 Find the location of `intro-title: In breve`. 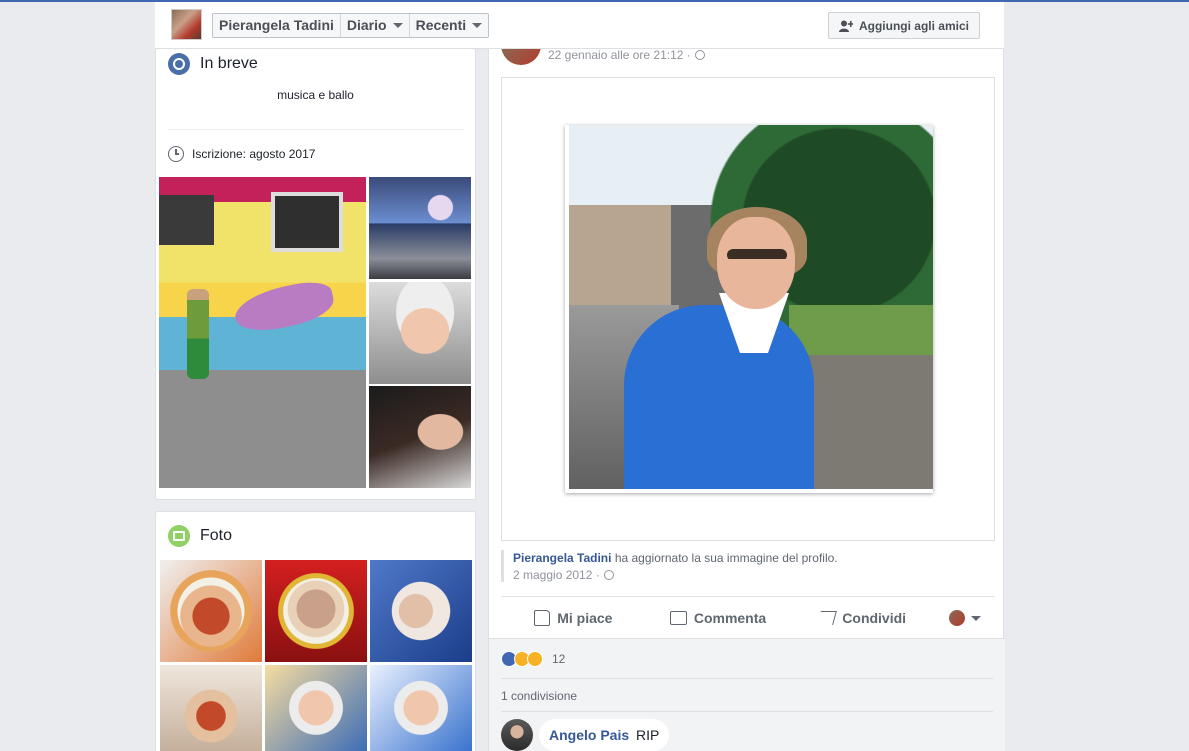

intro-title: In breve is located at coordinates (229, 63).